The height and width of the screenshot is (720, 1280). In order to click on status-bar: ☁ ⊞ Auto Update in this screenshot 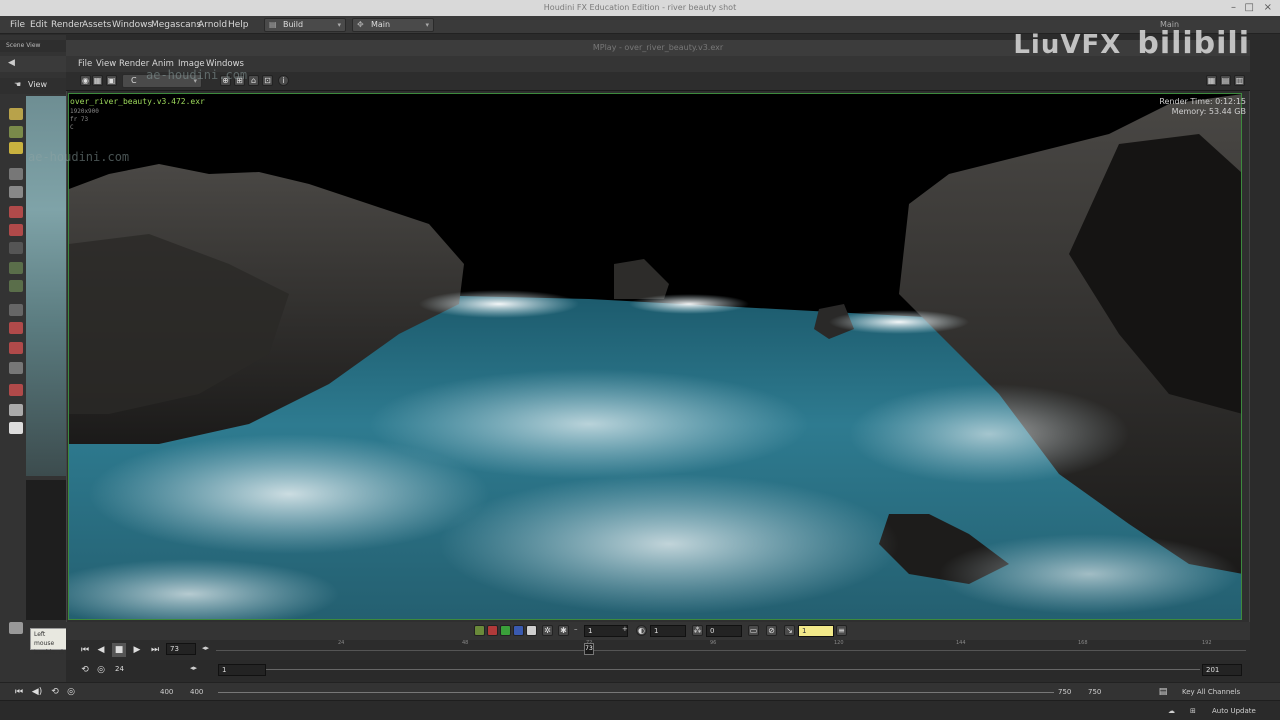, I will do `click(640, 710)`.